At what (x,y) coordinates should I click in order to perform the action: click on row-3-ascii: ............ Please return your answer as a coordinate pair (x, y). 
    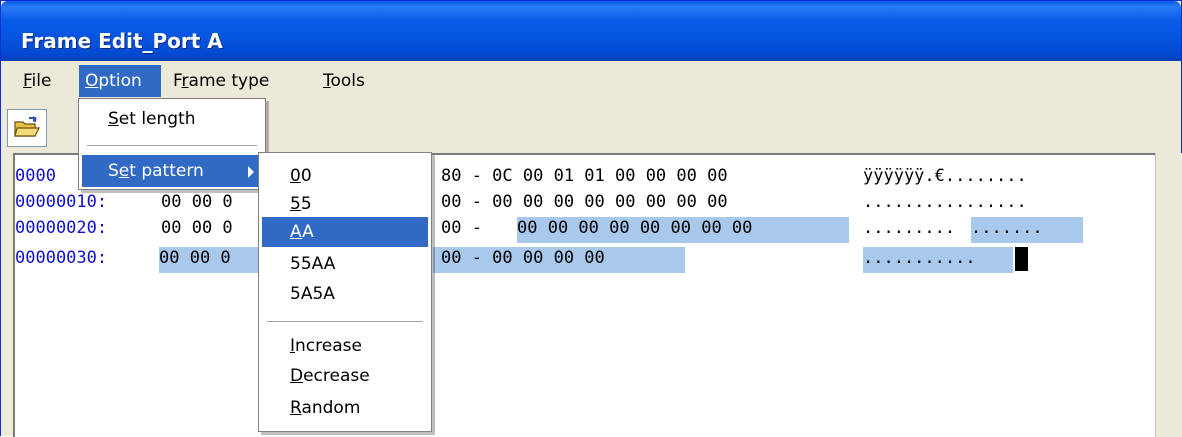
    Looking at the image, I should click on (938, 260).